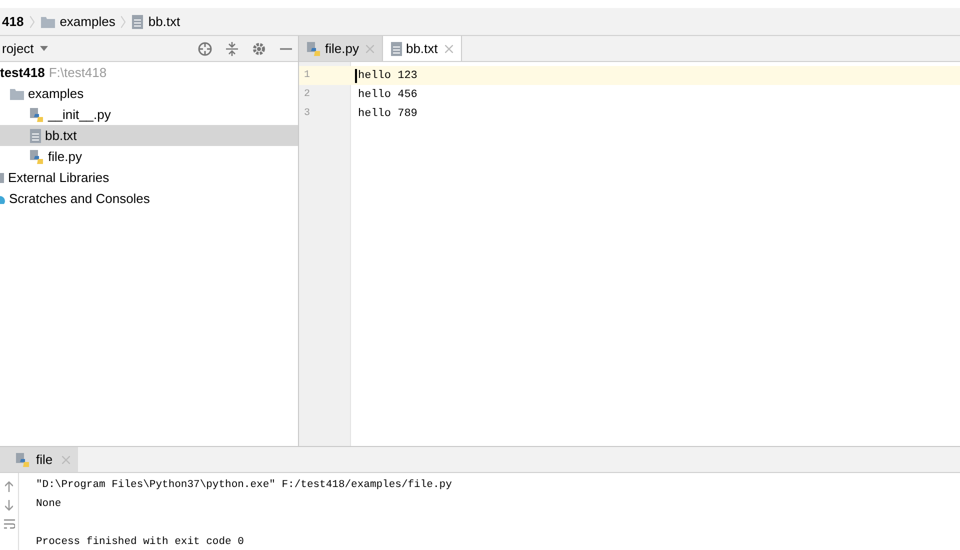 Image resolution: width=960 pixels, height=550 pixels. Describe the element at coordinates (149, 93) in the screenshot. I see `tree-row: examples` at that location.